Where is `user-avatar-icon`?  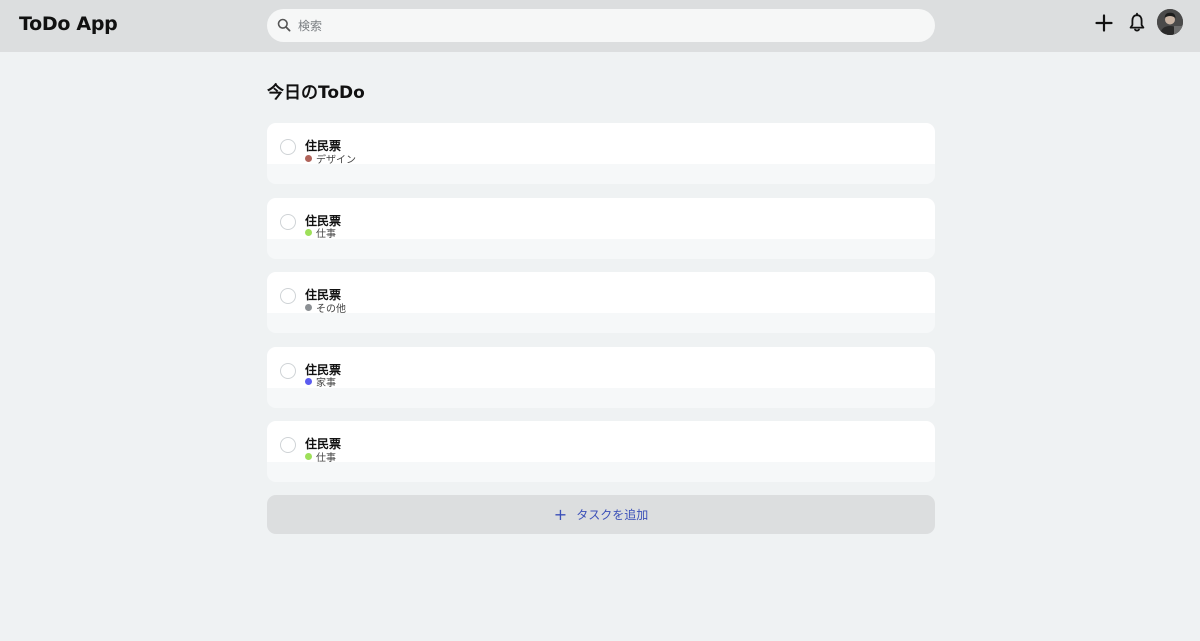
user-avatar-icon is located at coordinates (1170, 22).